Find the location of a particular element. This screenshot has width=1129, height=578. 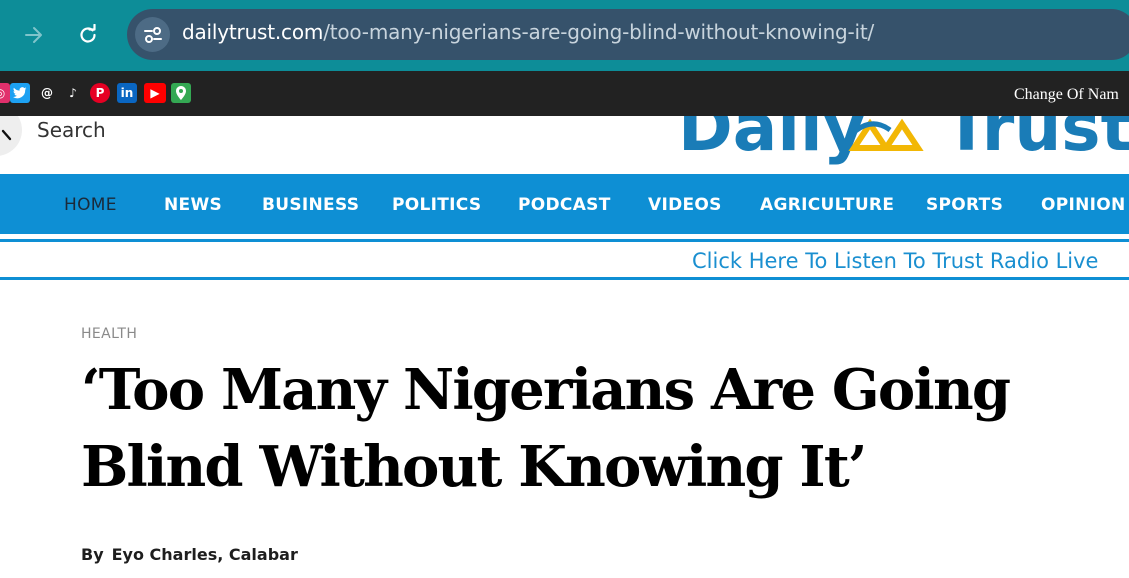

nav-item-politics: POLITICS is located at coordinates (436, 205).